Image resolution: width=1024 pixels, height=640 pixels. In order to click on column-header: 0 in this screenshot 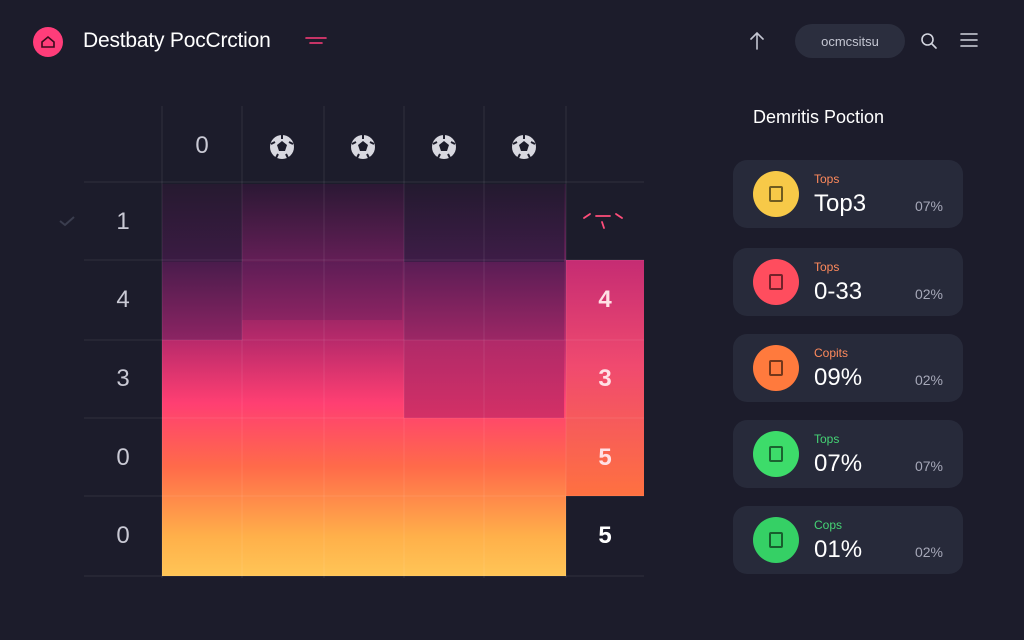, I will do `click(202, 145)`.